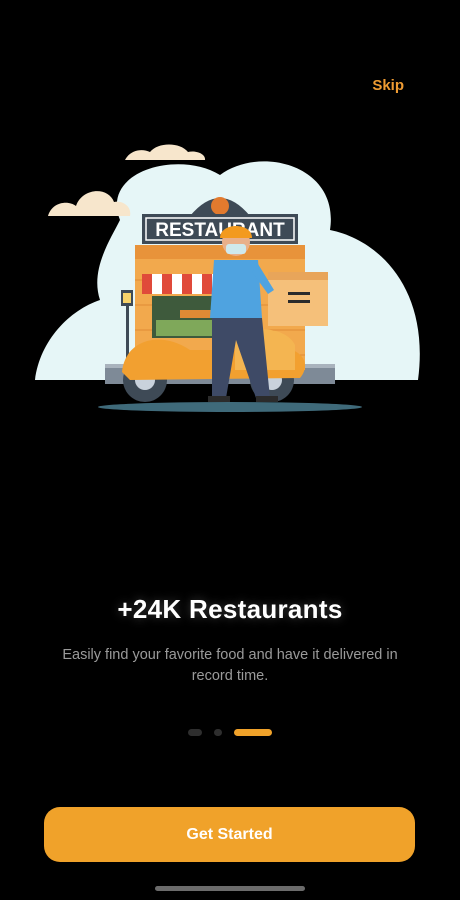  Describe the element at coordinates (253, 732) in the screenshot. I see `page-dot-3-active` at that location.